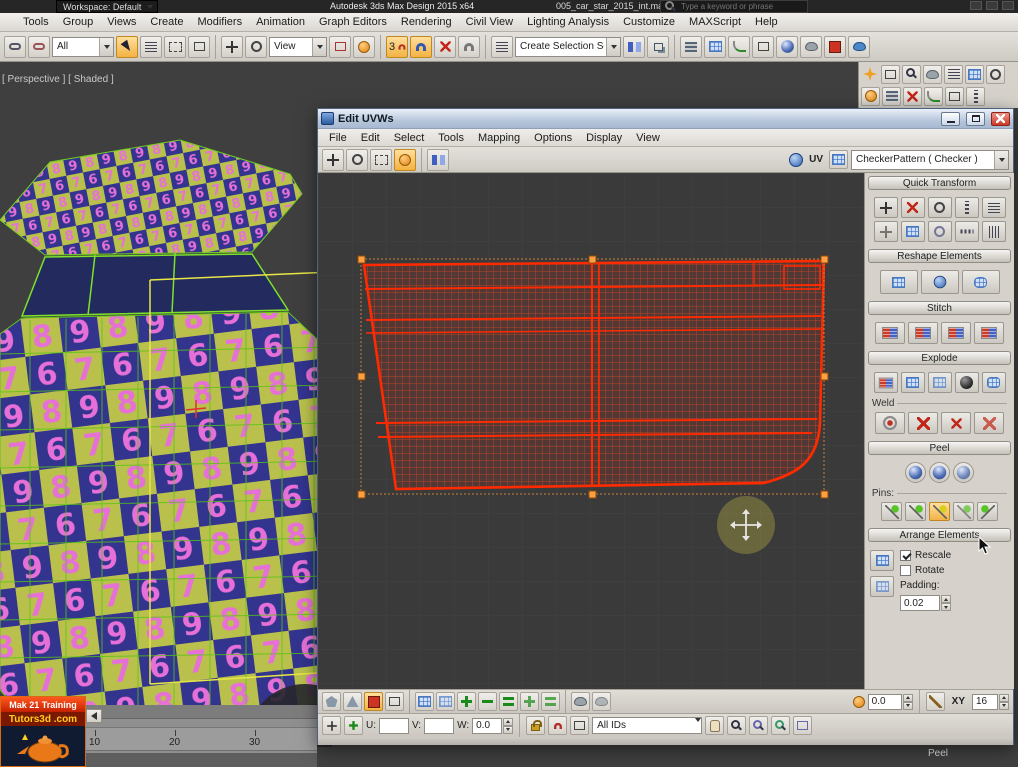 The width and height of the screenshot is (1018, 767). I want to click on grow-loop-button, so click(529, 701).